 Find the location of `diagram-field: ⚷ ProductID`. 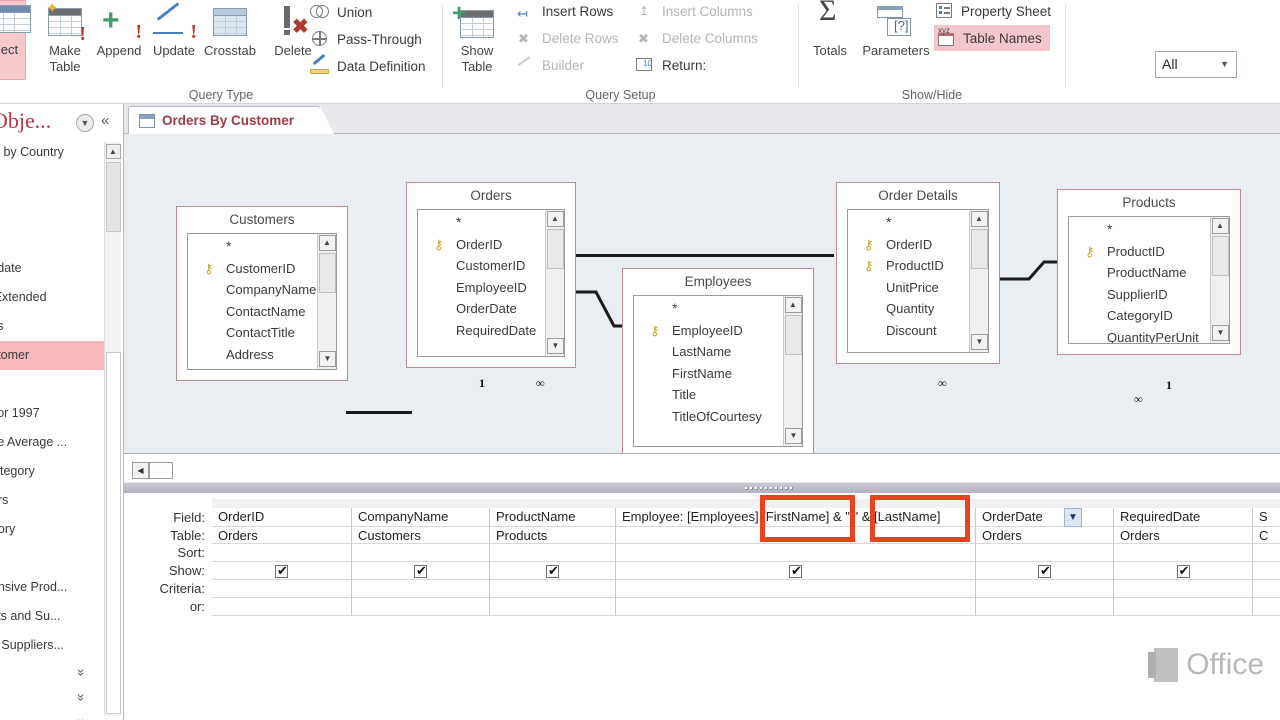

diagram-field: ⚷ ProductID is located at coordinates (1139, 252).